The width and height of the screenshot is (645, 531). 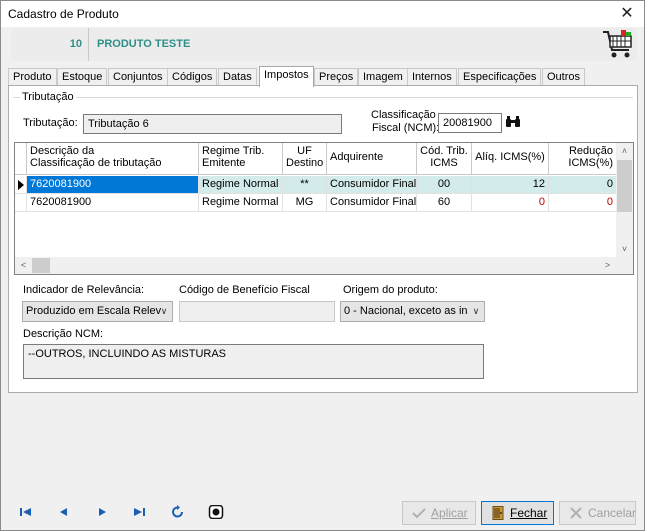 What do you see at coordinates (624, 186) in the screenshot?
I see `vertical-scroll-thumb` at bounding box center [624, 186].